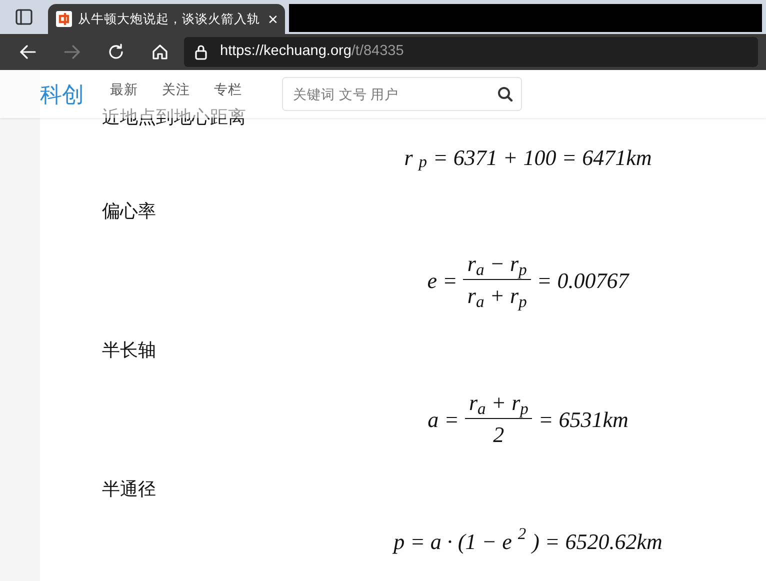 This screenshot has height=581, width=766. What do you see at coordinates (471, 52) in the screenshot?
I see `address-bar: https://kechuang.org/t/84335` at bounding box center [471, 52].